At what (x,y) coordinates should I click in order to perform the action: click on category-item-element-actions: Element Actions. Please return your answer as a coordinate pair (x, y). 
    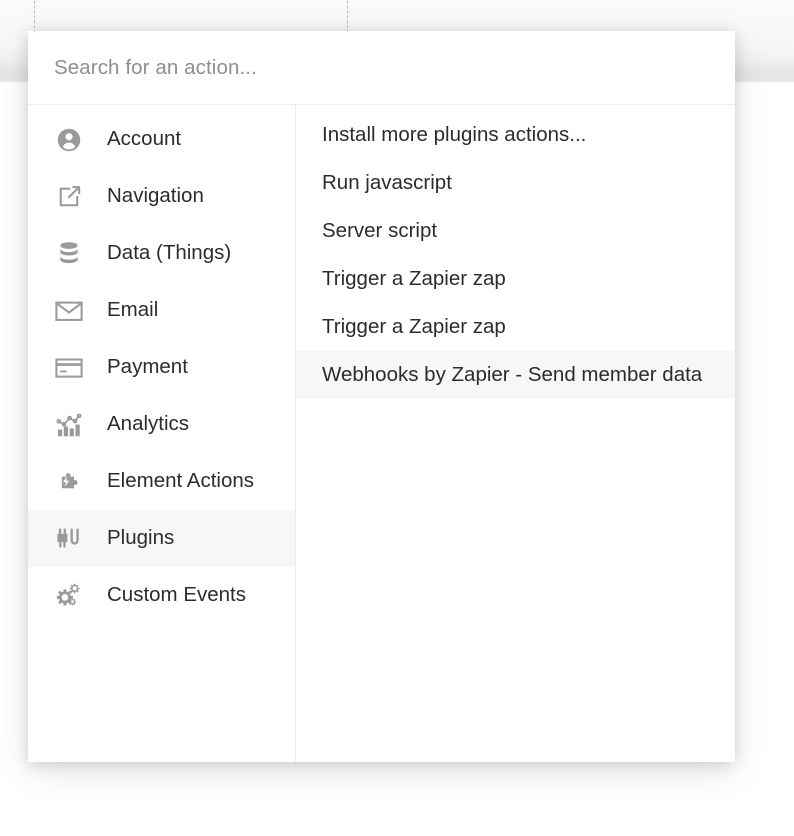
    Looking at the image, I should click on (161, 481).